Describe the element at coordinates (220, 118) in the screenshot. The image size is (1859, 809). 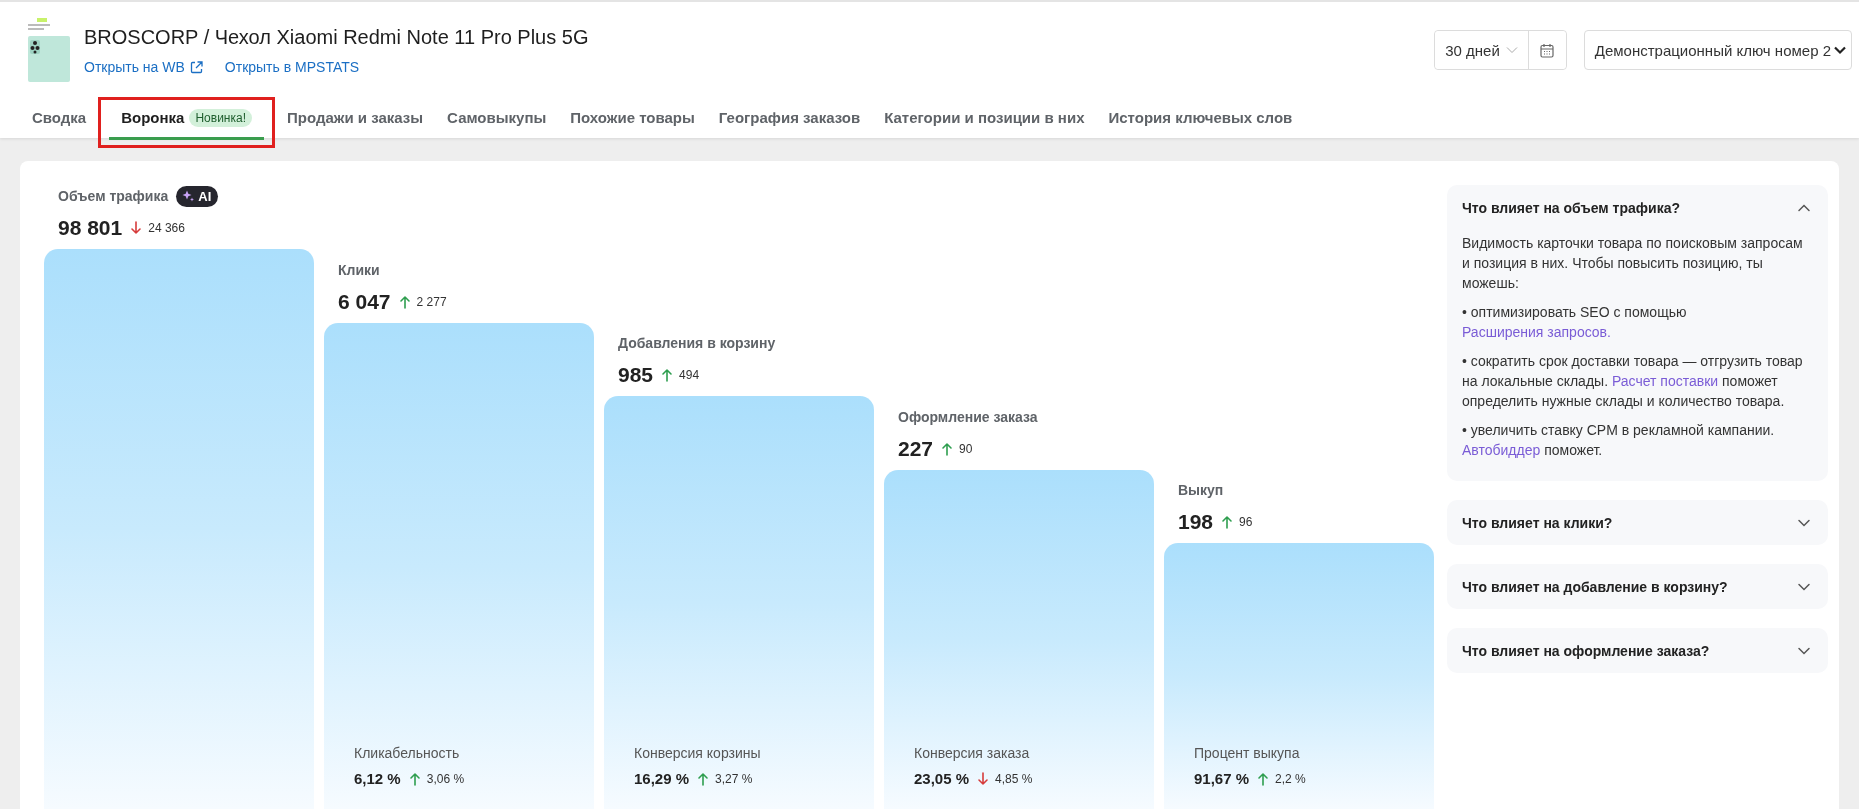
I see `new-badge: Новинка!` at that location.